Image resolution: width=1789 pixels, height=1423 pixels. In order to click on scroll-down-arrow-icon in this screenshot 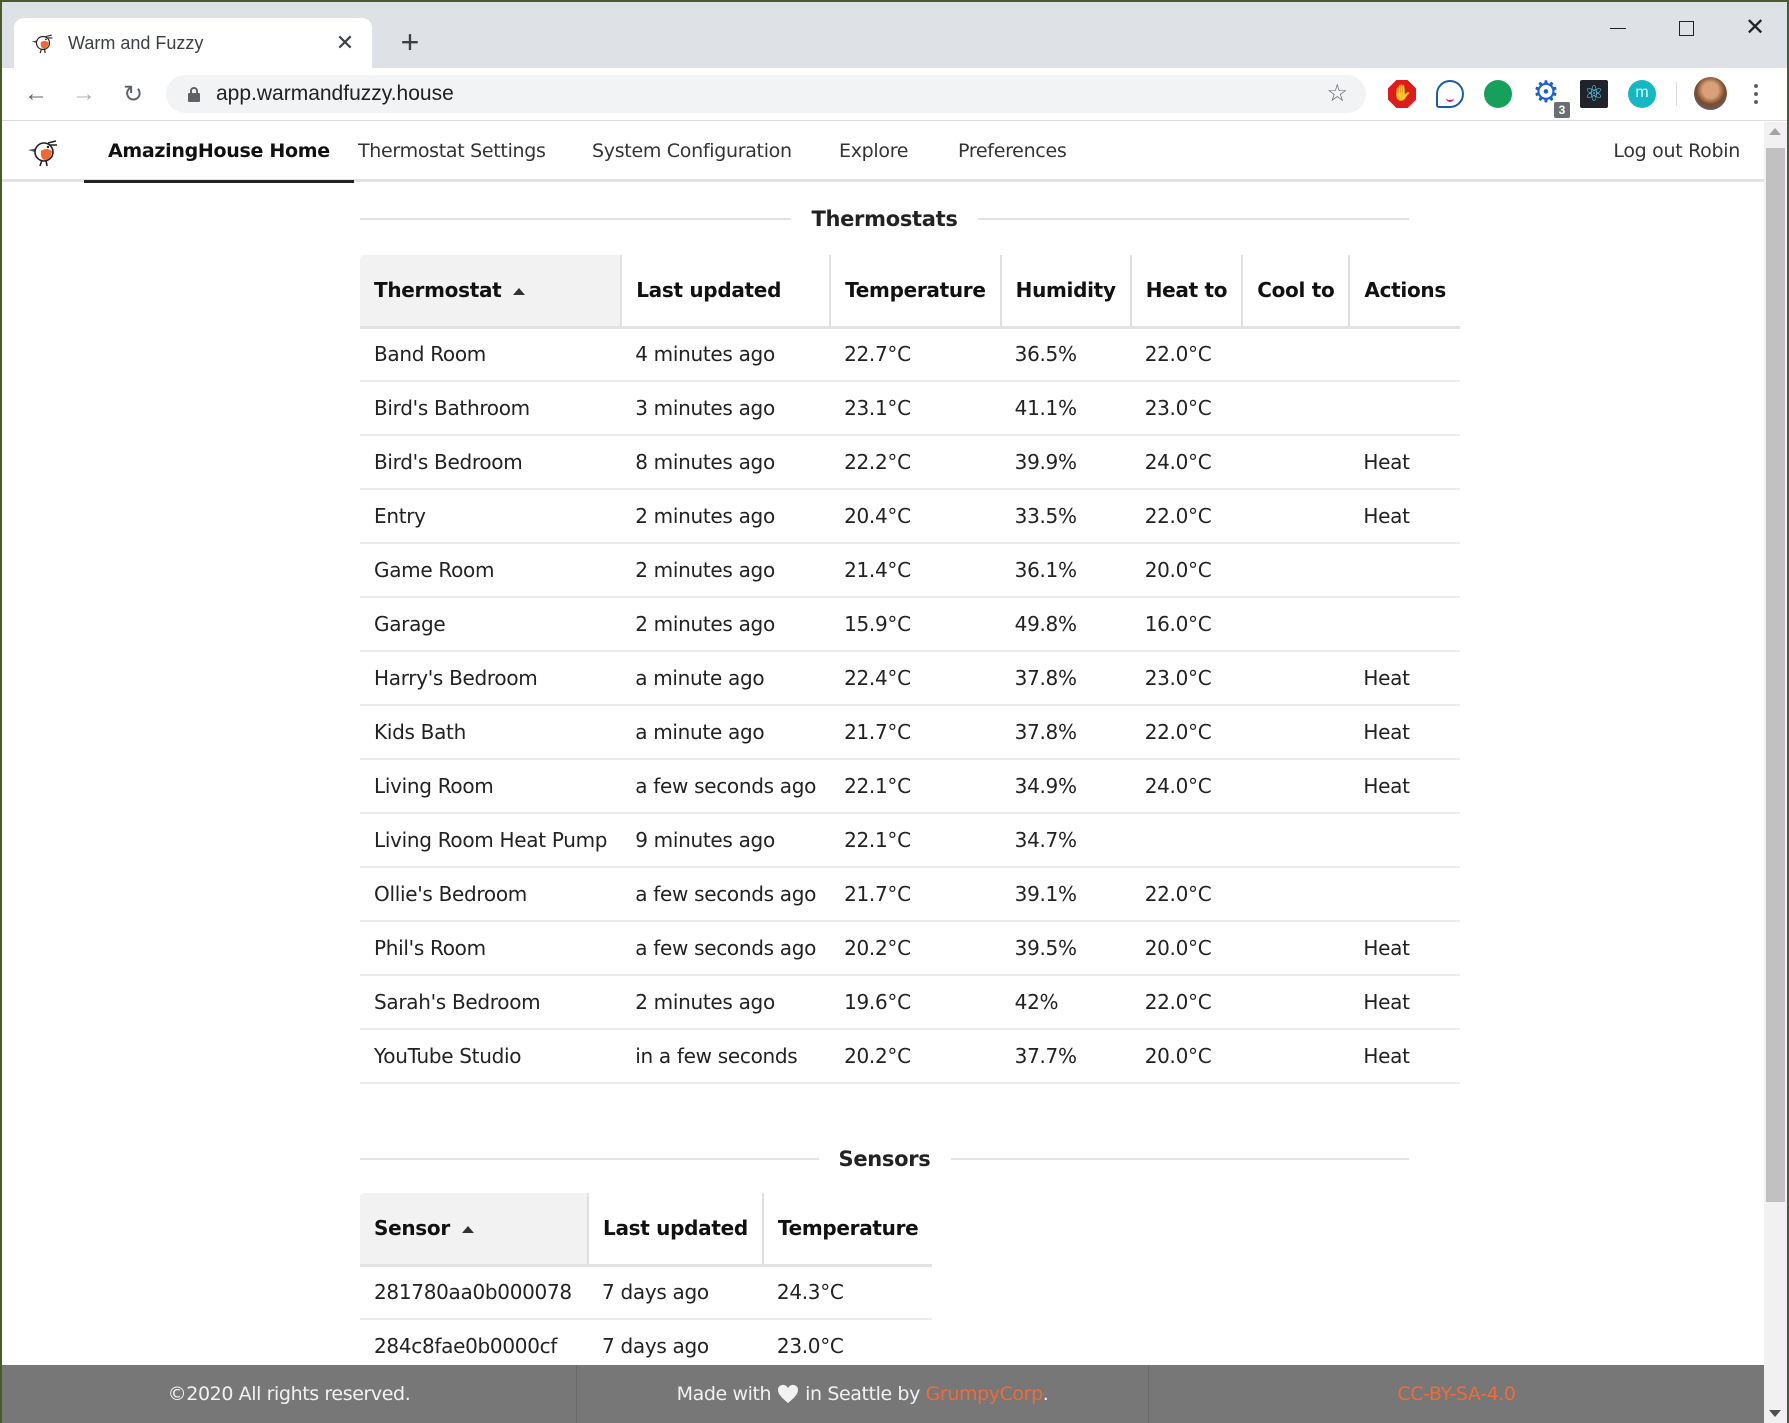, I will do `click(1775, 1413)`.